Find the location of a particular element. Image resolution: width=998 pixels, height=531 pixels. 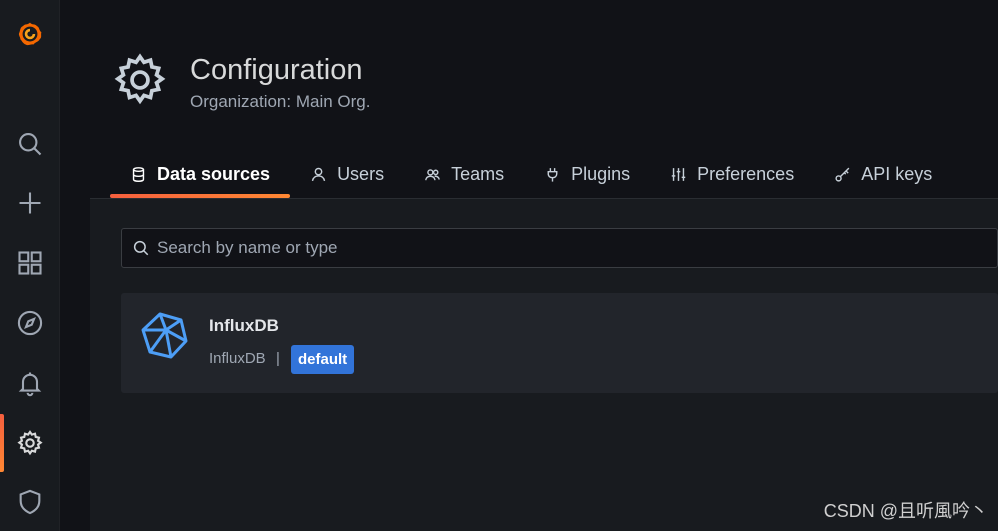

tab-api-keys: API keys is located at coordinates (883, 174).